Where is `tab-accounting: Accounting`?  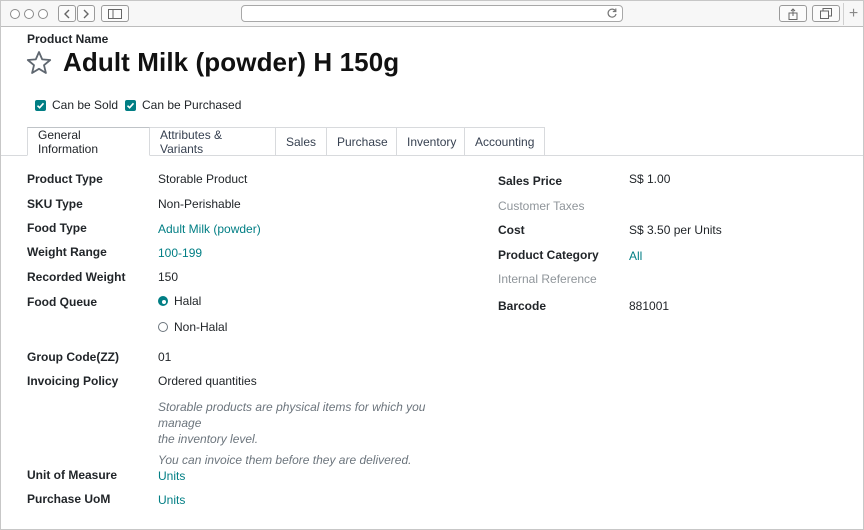
tab-accounting: Accounting is located at coordinates (505, 141).